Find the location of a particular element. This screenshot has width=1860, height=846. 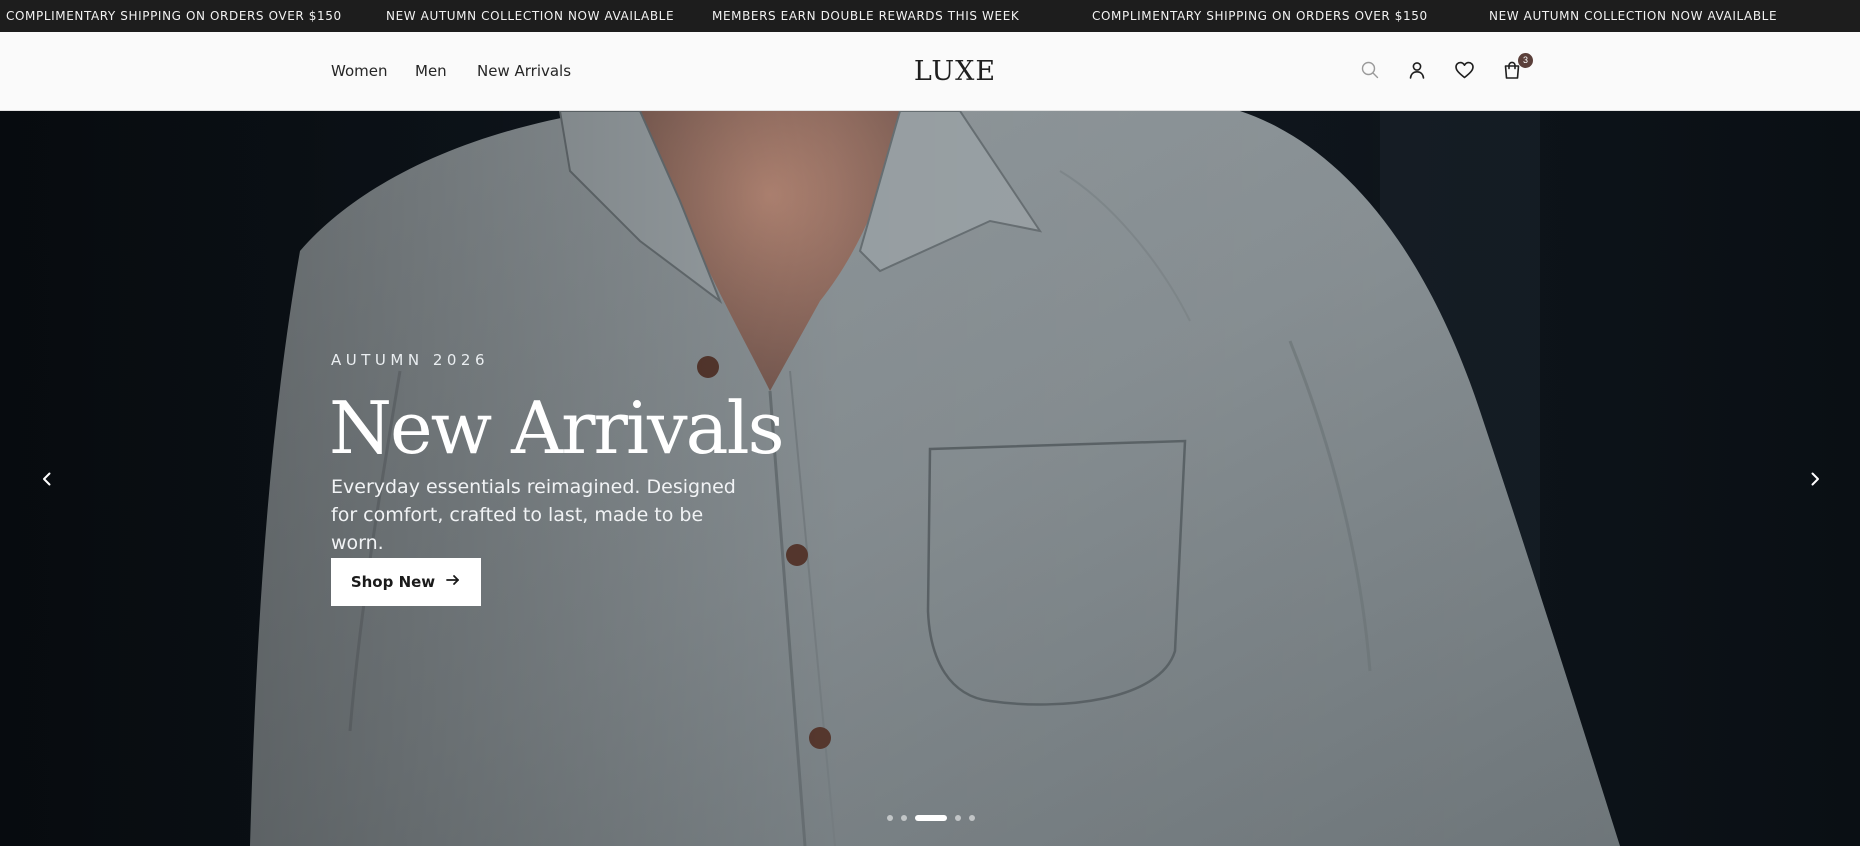

cta-label: Shop New is located at coordinates (393, 582).